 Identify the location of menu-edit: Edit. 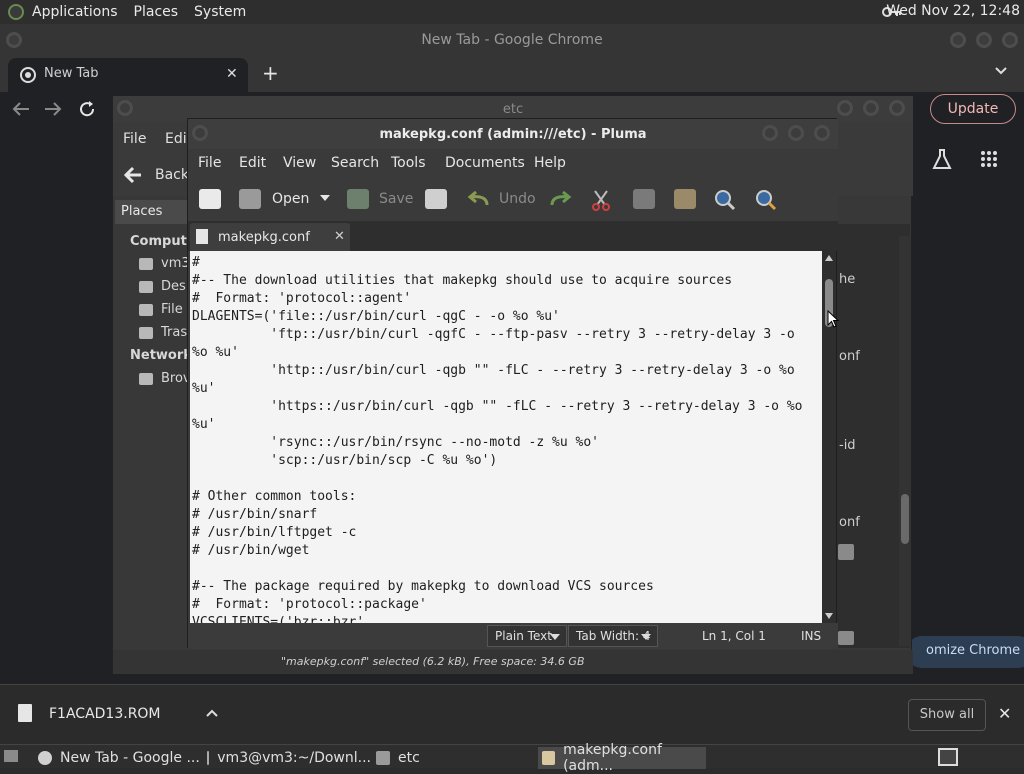
(252, 163).